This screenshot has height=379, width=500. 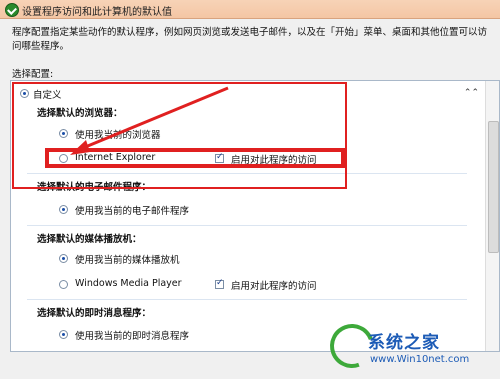 What do you see at coordinates (420, 359) in the screenshot?
I see `watermark-url: www.Win10net.com` at bounding box center [420, 359].